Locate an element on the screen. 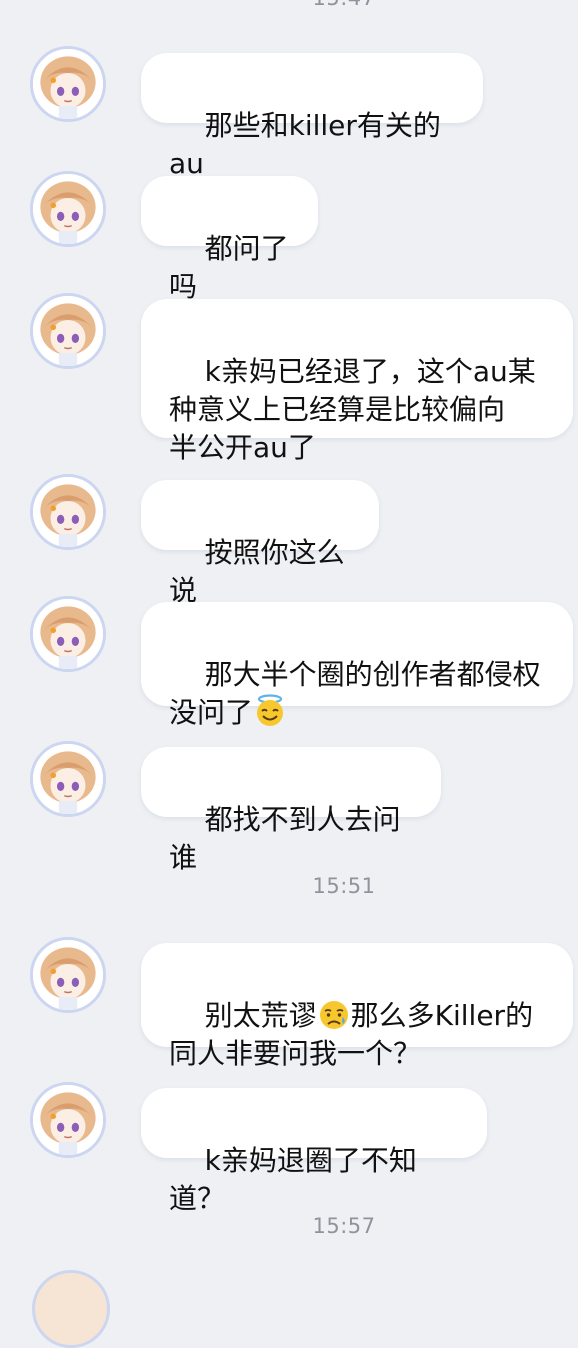 The height and width of the screenshot is (1348, 578). message-text: 按照你这么说 is located at coordinates (257, 571).